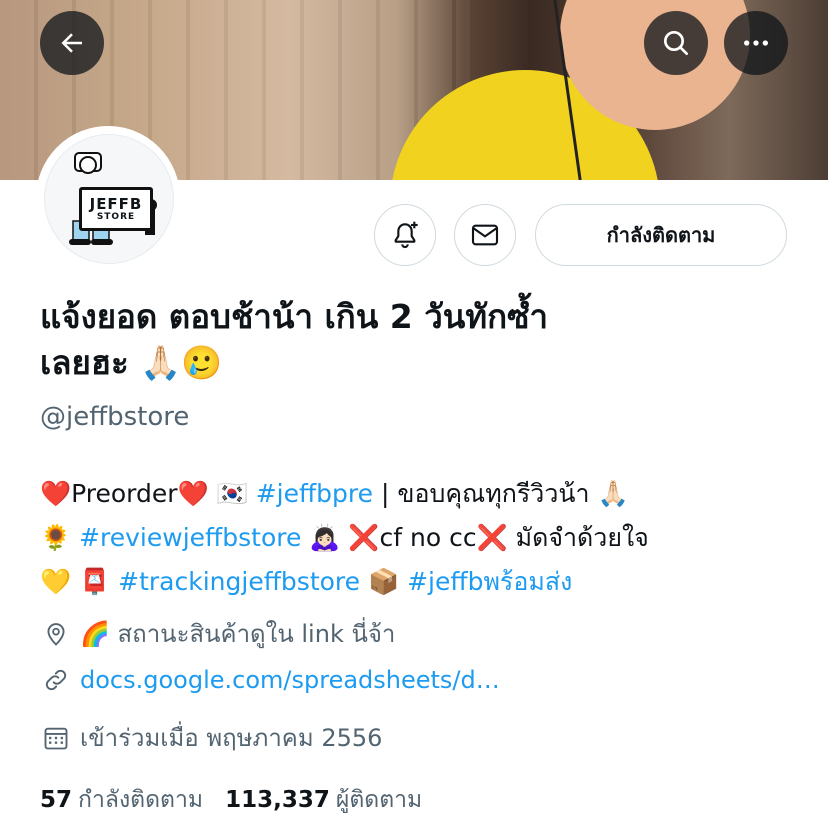  I want to click on mail-icon, so click(485, 235).